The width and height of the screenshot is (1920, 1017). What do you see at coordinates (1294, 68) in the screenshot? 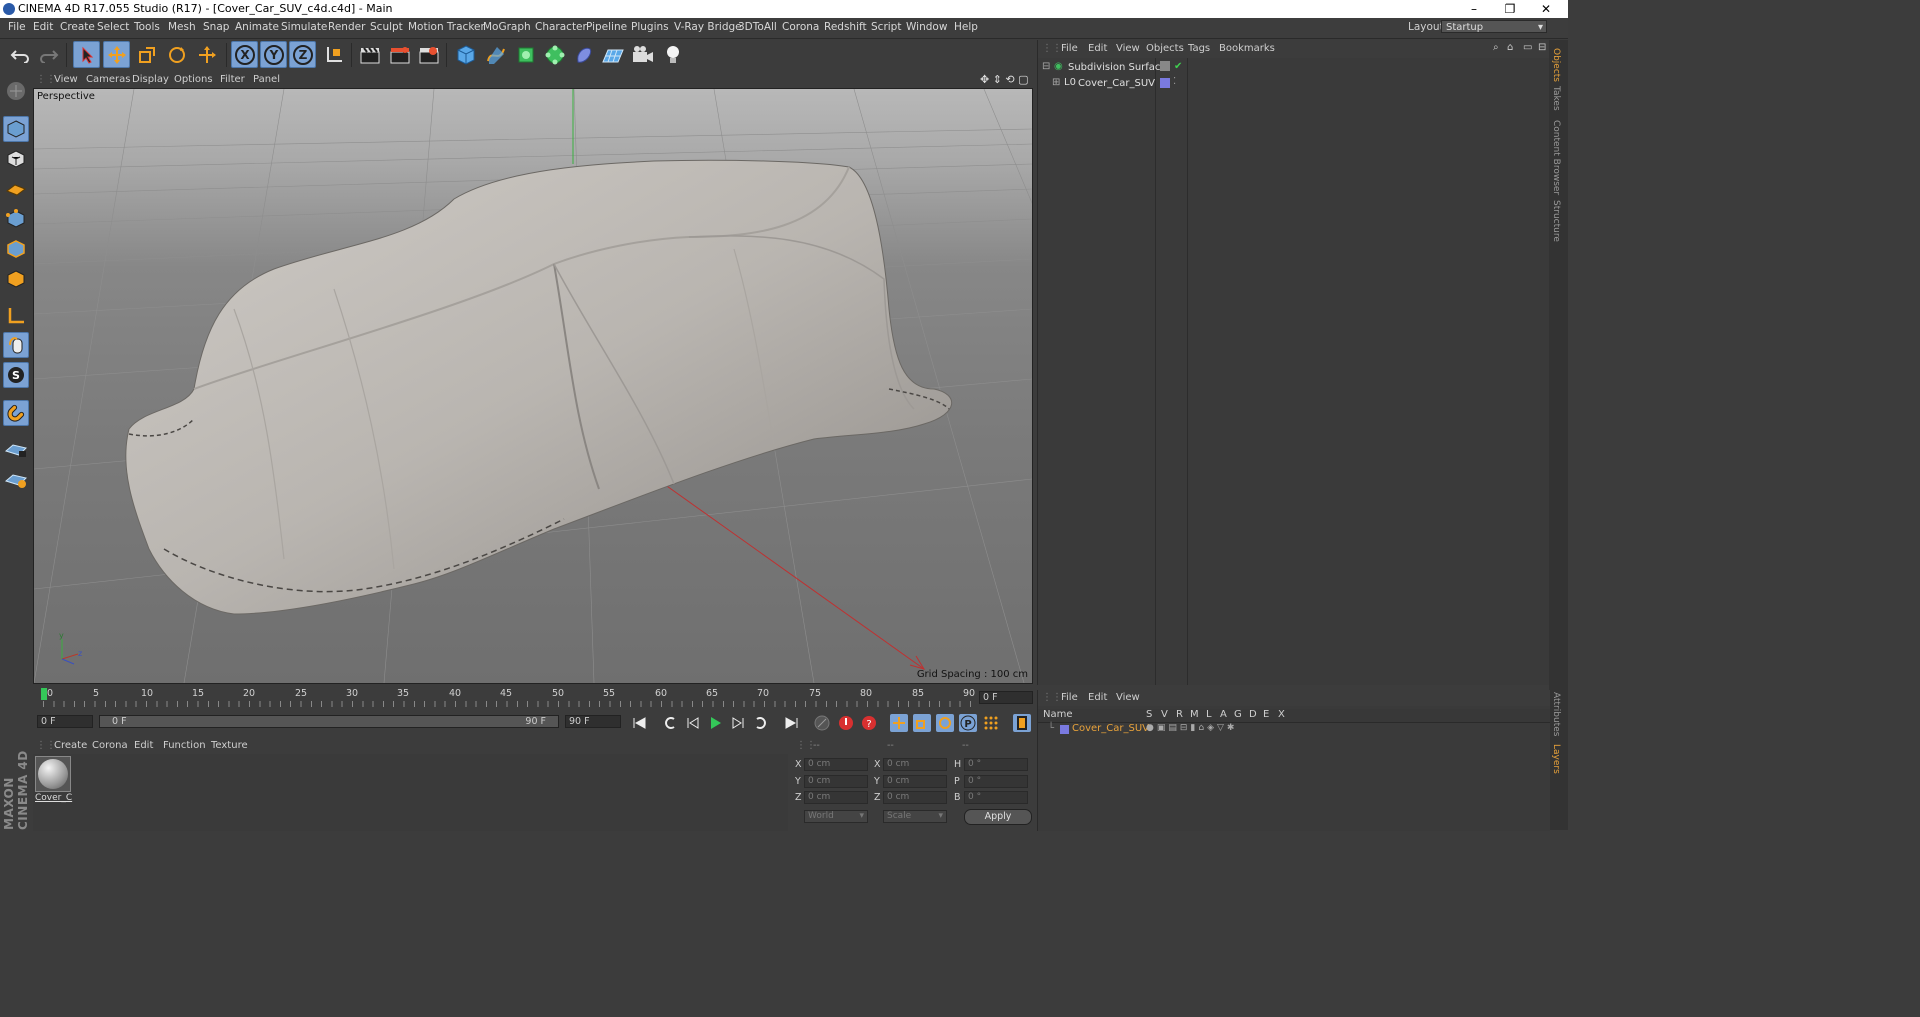
I see `object-row-subdivision-surface: ⊟ ◉ Subdivision Surface ✔` at bounding box center [1294, 68].